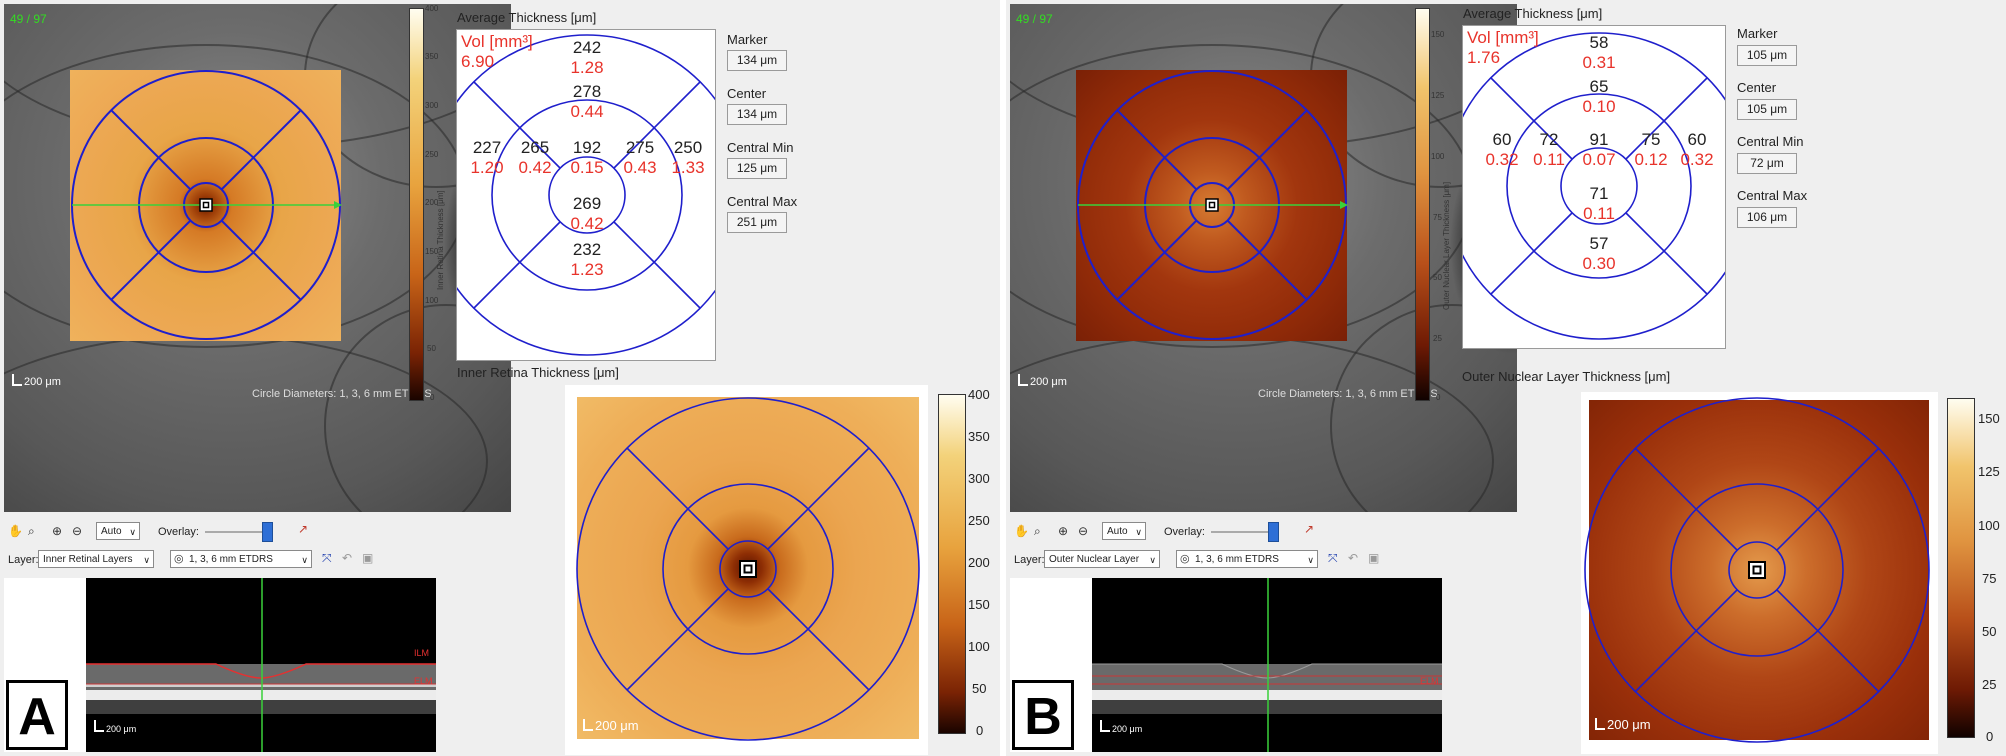 The width and height of the screenshot is (2006, 756). What do you see at coordinates (538, 372) in the screenshot?
I see `map-title: Inner Retina Thickness [μm]` at bounding box center [538, 372].